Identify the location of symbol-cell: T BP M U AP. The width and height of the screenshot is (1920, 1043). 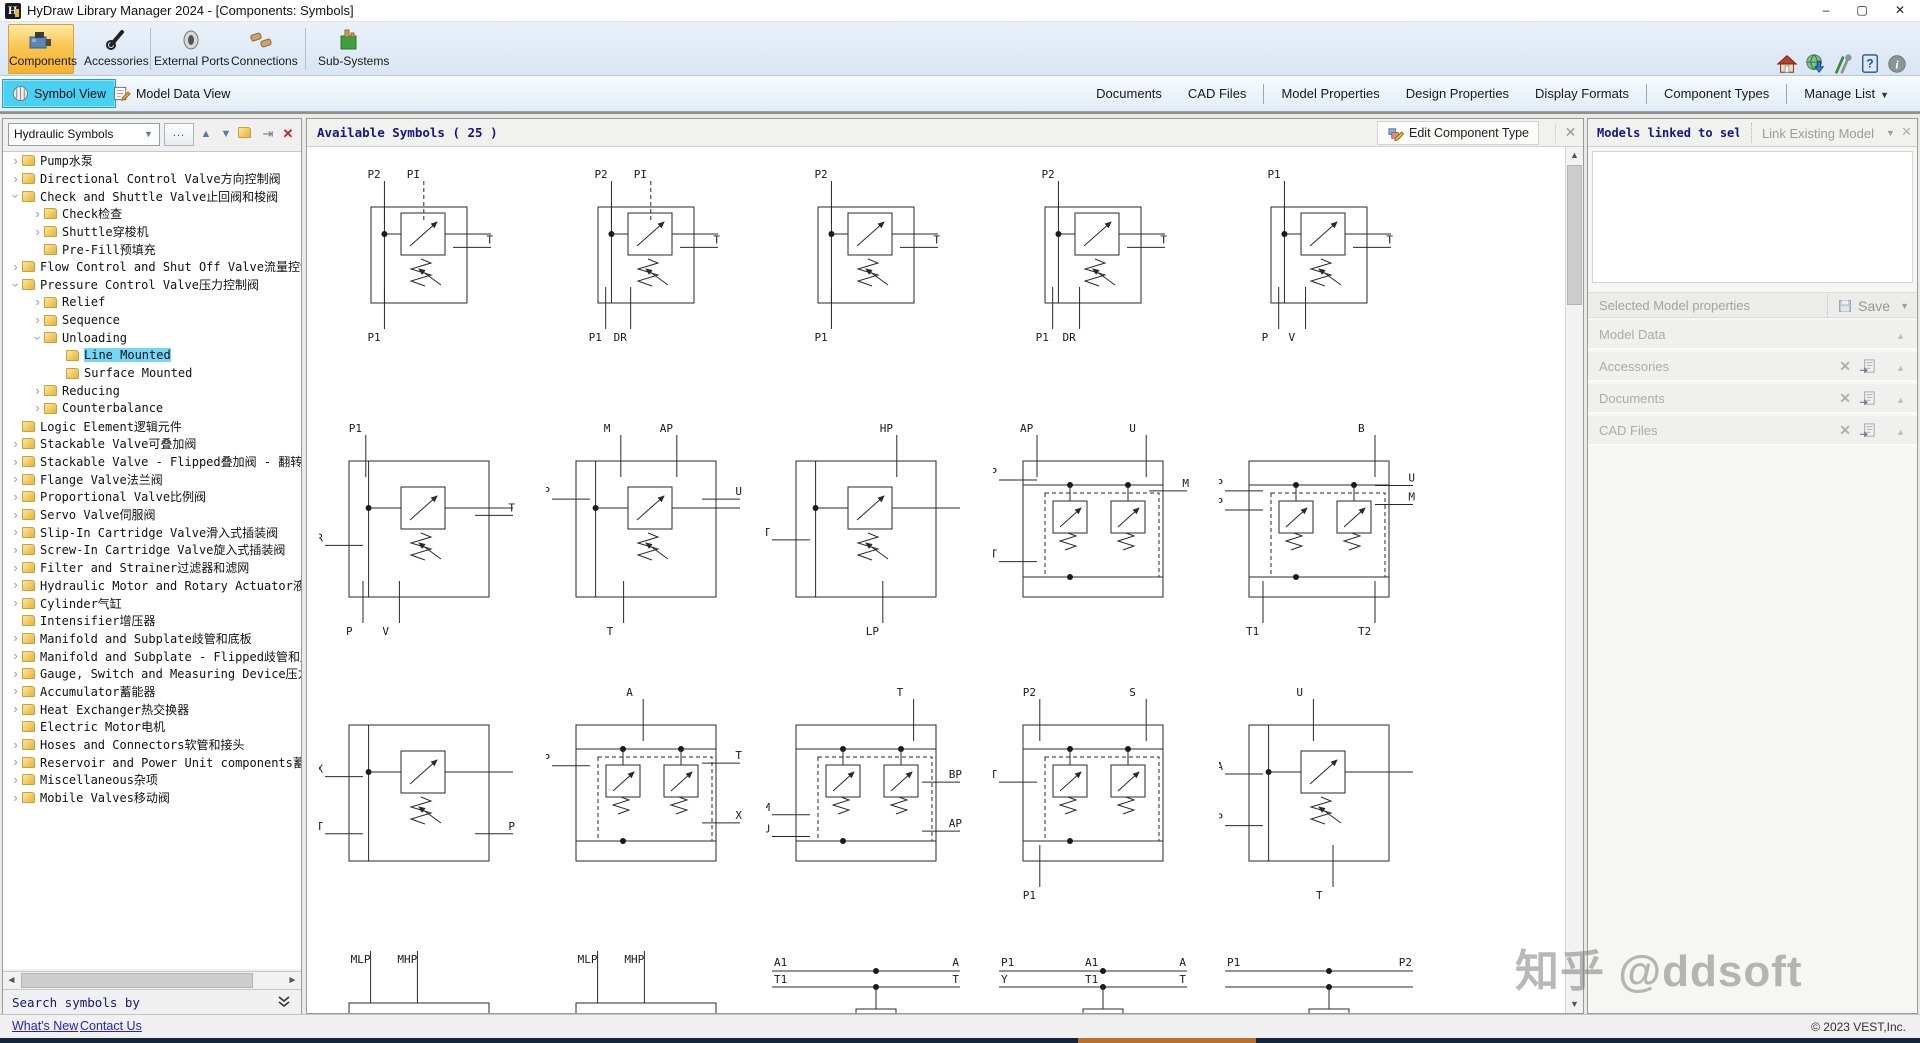
(866, 799).